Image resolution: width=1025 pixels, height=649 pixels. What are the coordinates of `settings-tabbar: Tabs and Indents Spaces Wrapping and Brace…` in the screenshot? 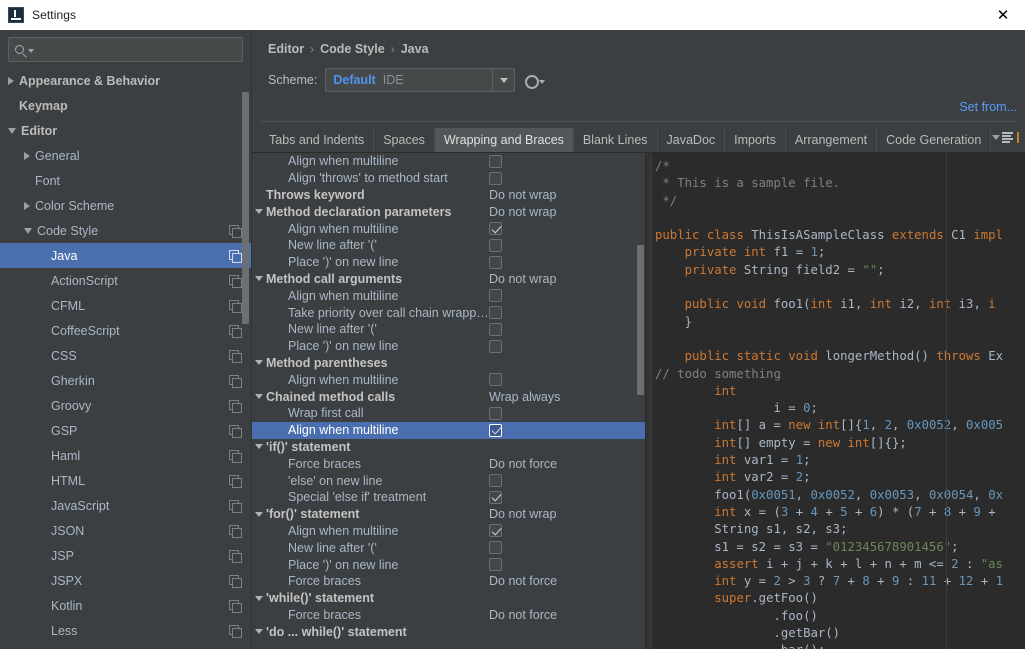 It's located at (638, 137).